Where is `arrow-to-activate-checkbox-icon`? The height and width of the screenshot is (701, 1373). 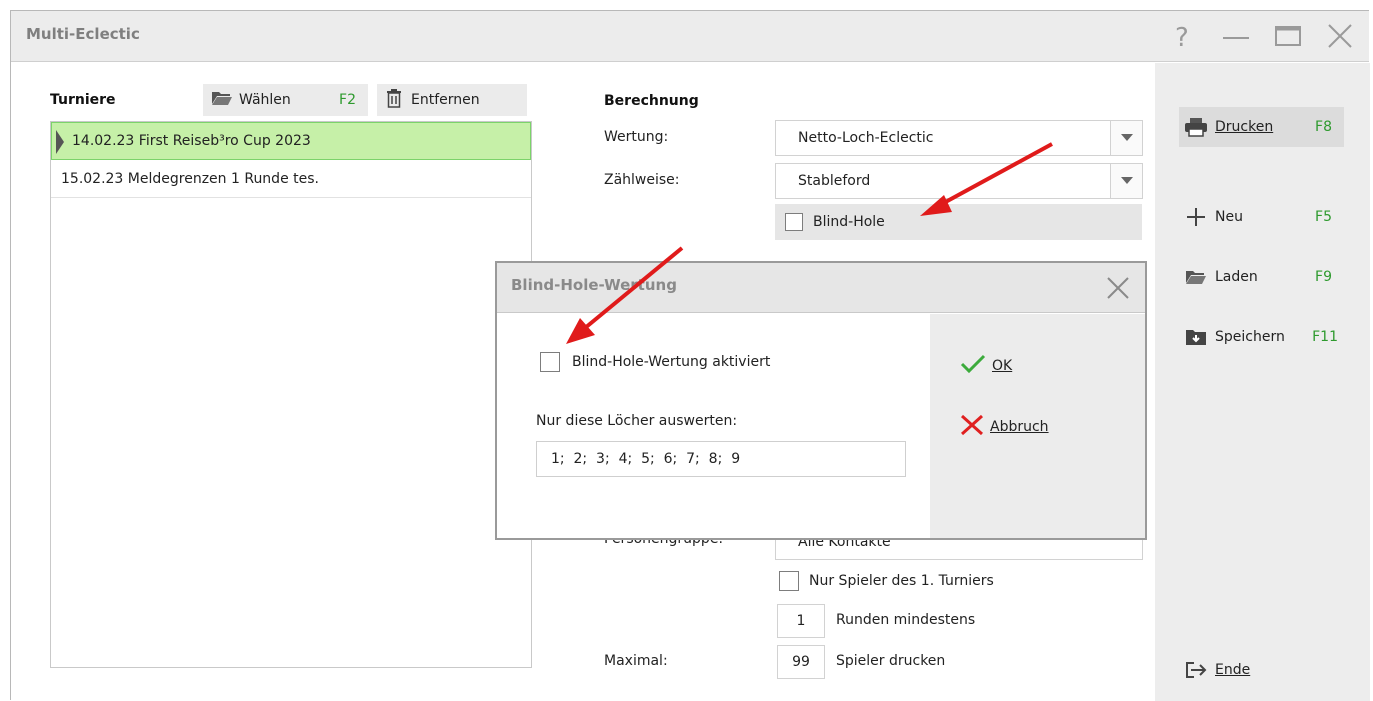 arrow-to-activate-checkbox-icon is located at coordinates (625, 295).